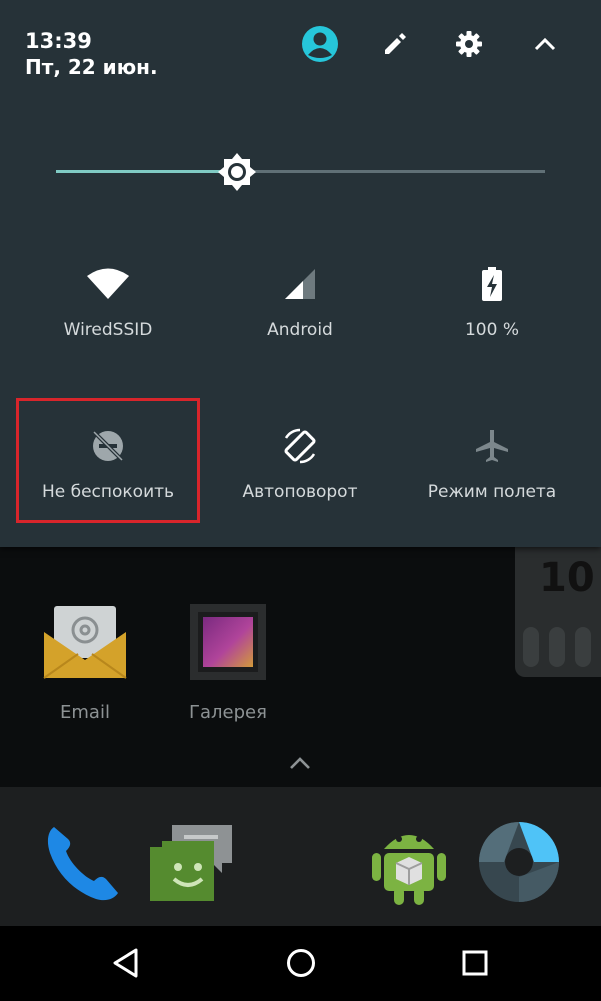  I want to click on messenger-icon, so click(193, 862).